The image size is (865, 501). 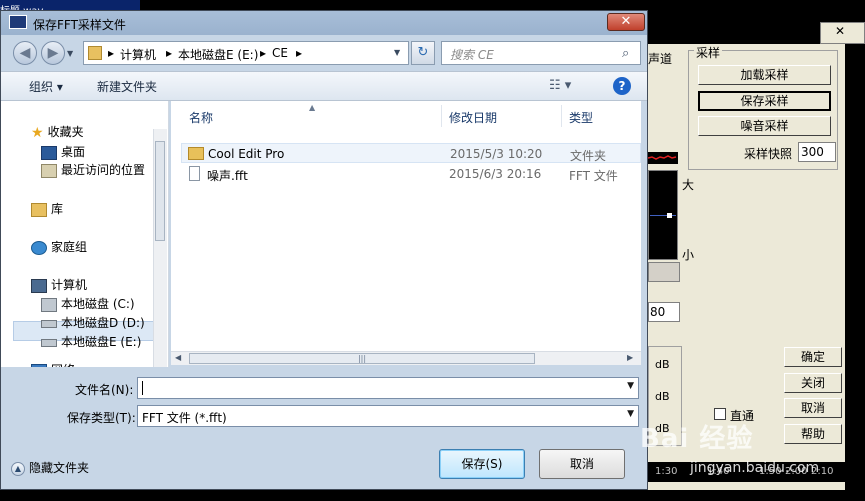 What do you see at coordinates (218, 54) in the screenshot?
I see `breadcrumb-drive-e: 本地磁盘E (E:)` at bounding box center [218, 54].